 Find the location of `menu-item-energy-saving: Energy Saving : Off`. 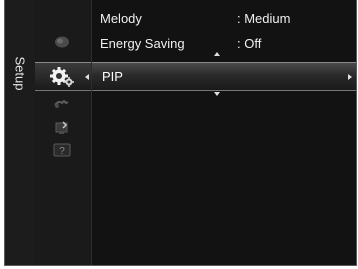

menu-item-energy-saving: Energy Saving : Off is located at coordinates (224, 44).